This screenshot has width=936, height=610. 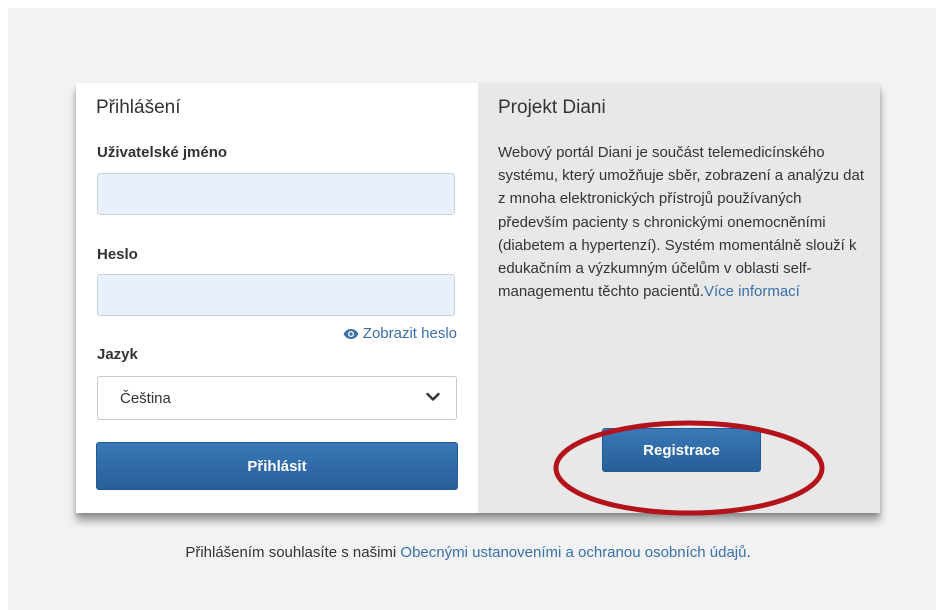 What do you see at coordinates (117, 254) in the screenshot?
I see `password-label: Heslo` at bounding box center [117, 254].